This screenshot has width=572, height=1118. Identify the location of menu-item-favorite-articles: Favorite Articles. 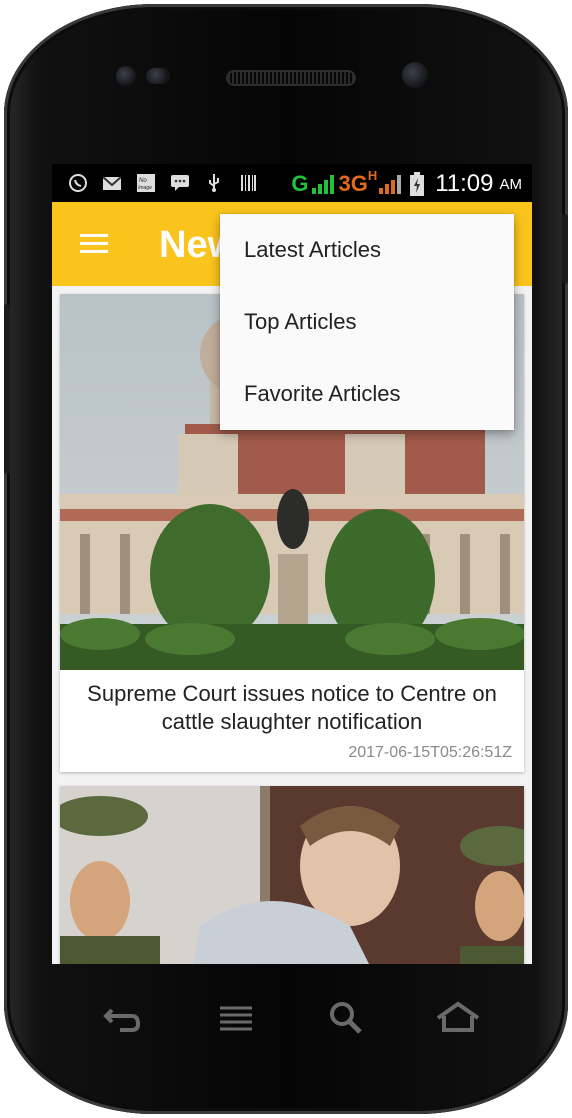
(367, 394).